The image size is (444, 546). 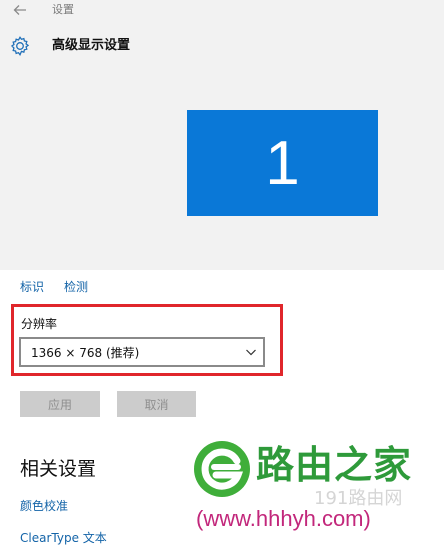 What do you see at coordinates (63, 9) in the screenshot?
I see `window-title: 设置` at bounding box center [63, 9].